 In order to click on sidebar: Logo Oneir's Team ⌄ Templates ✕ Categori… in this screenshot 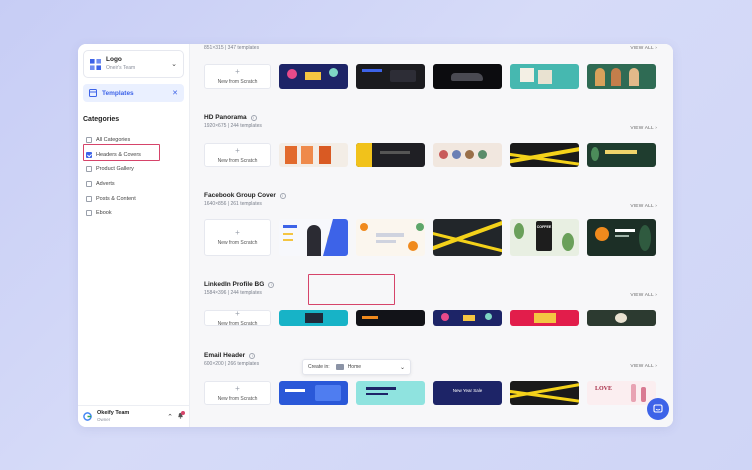, I will do `click(134, 235)`.